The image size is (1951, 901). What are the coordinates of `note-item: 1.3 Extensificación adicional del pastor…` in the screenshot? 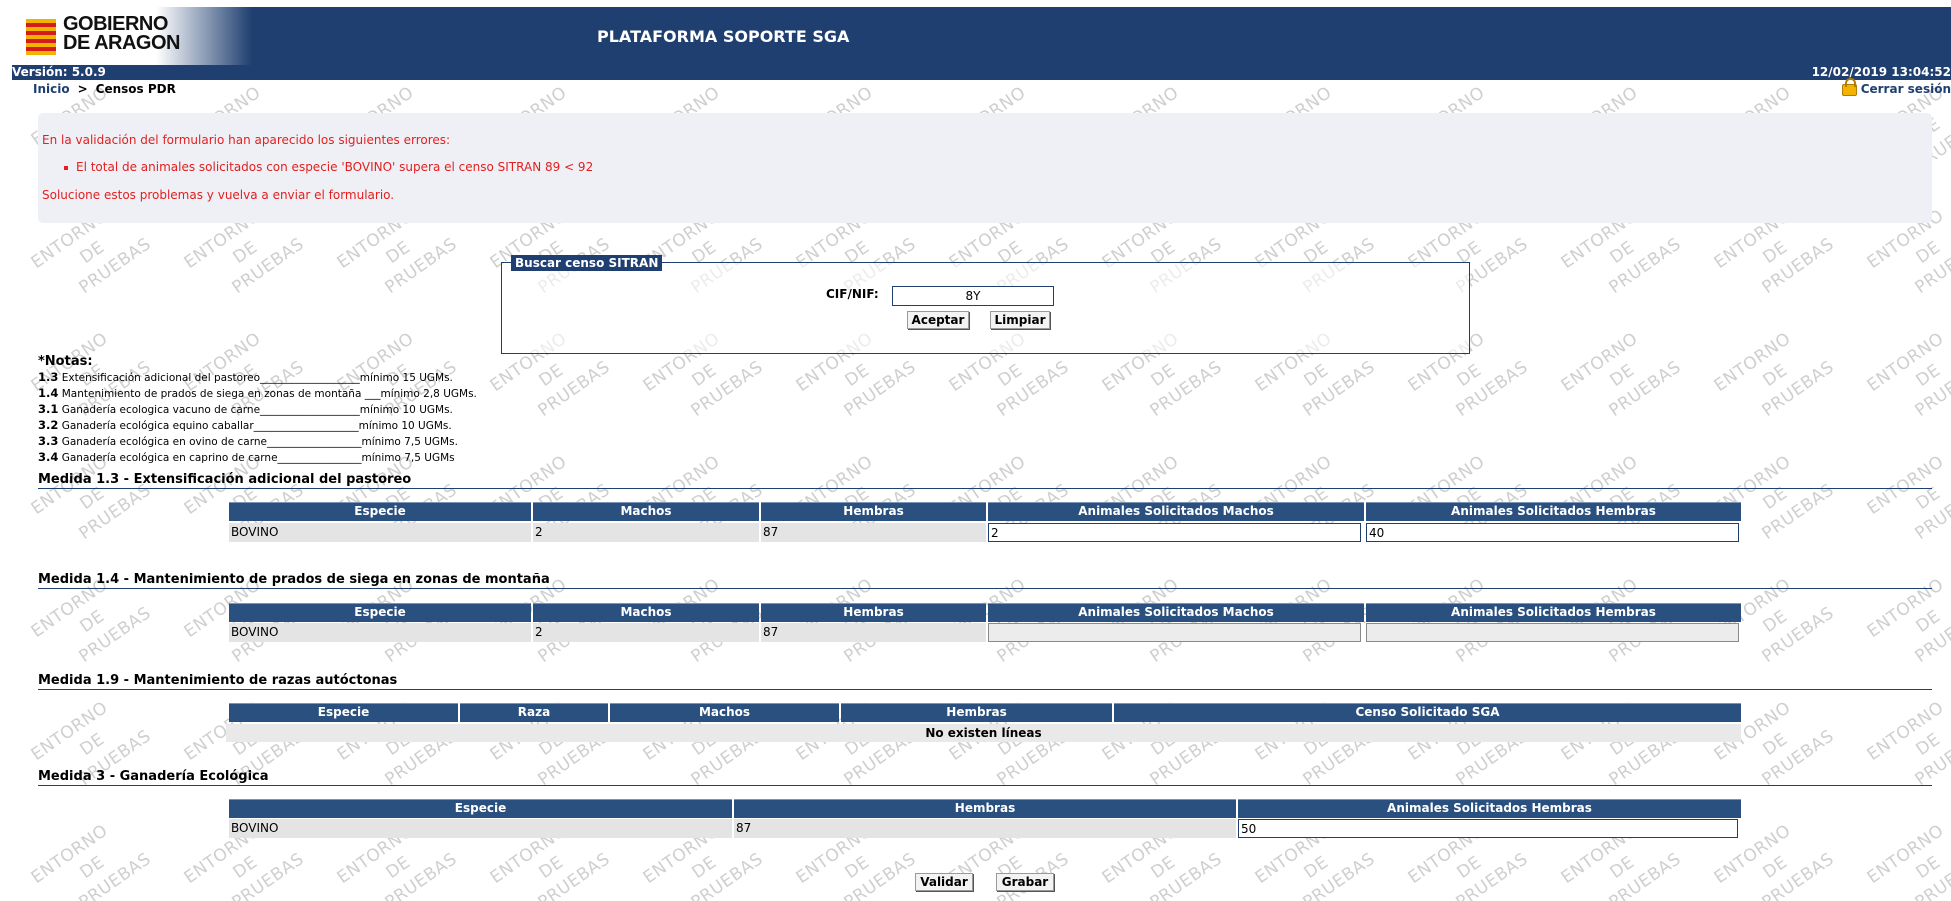 It's located at (257, 378).